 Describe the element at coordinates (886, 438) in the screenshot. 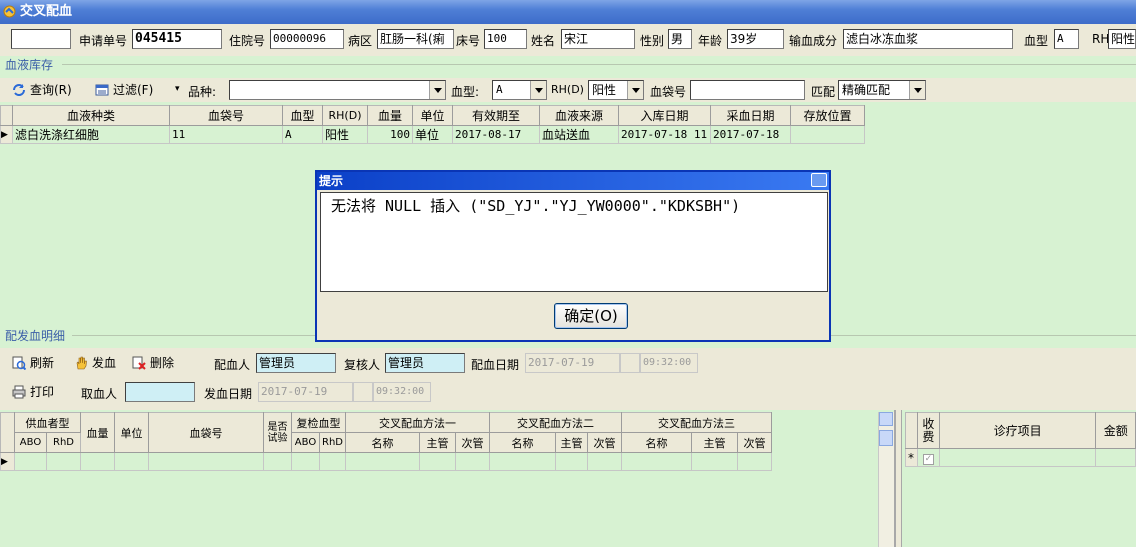

I see `scroll-thumb` at that location.